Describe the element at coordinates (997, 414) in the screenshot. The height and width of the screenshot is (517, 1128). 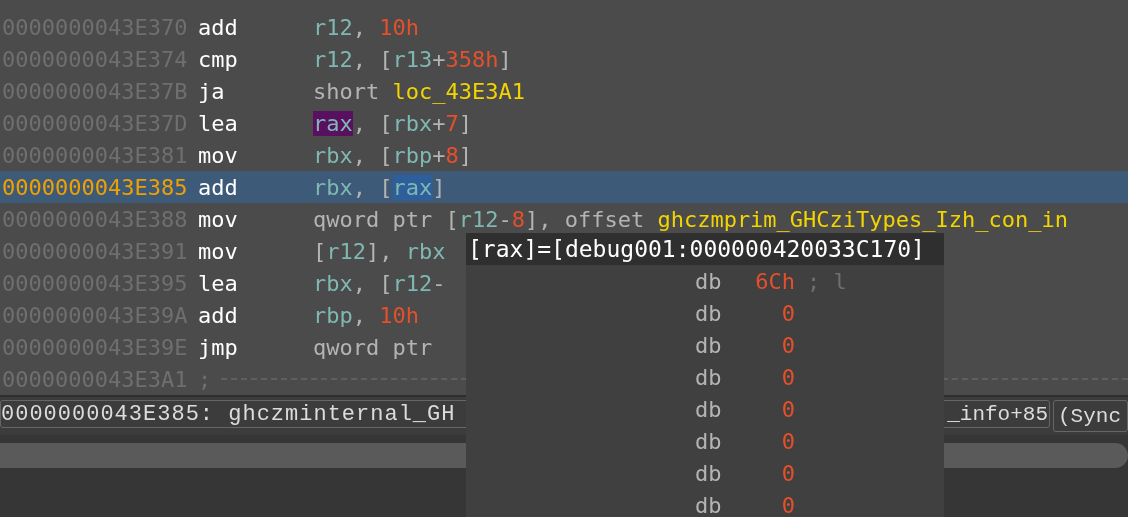
I see `offset-text: _info+85` at that location.